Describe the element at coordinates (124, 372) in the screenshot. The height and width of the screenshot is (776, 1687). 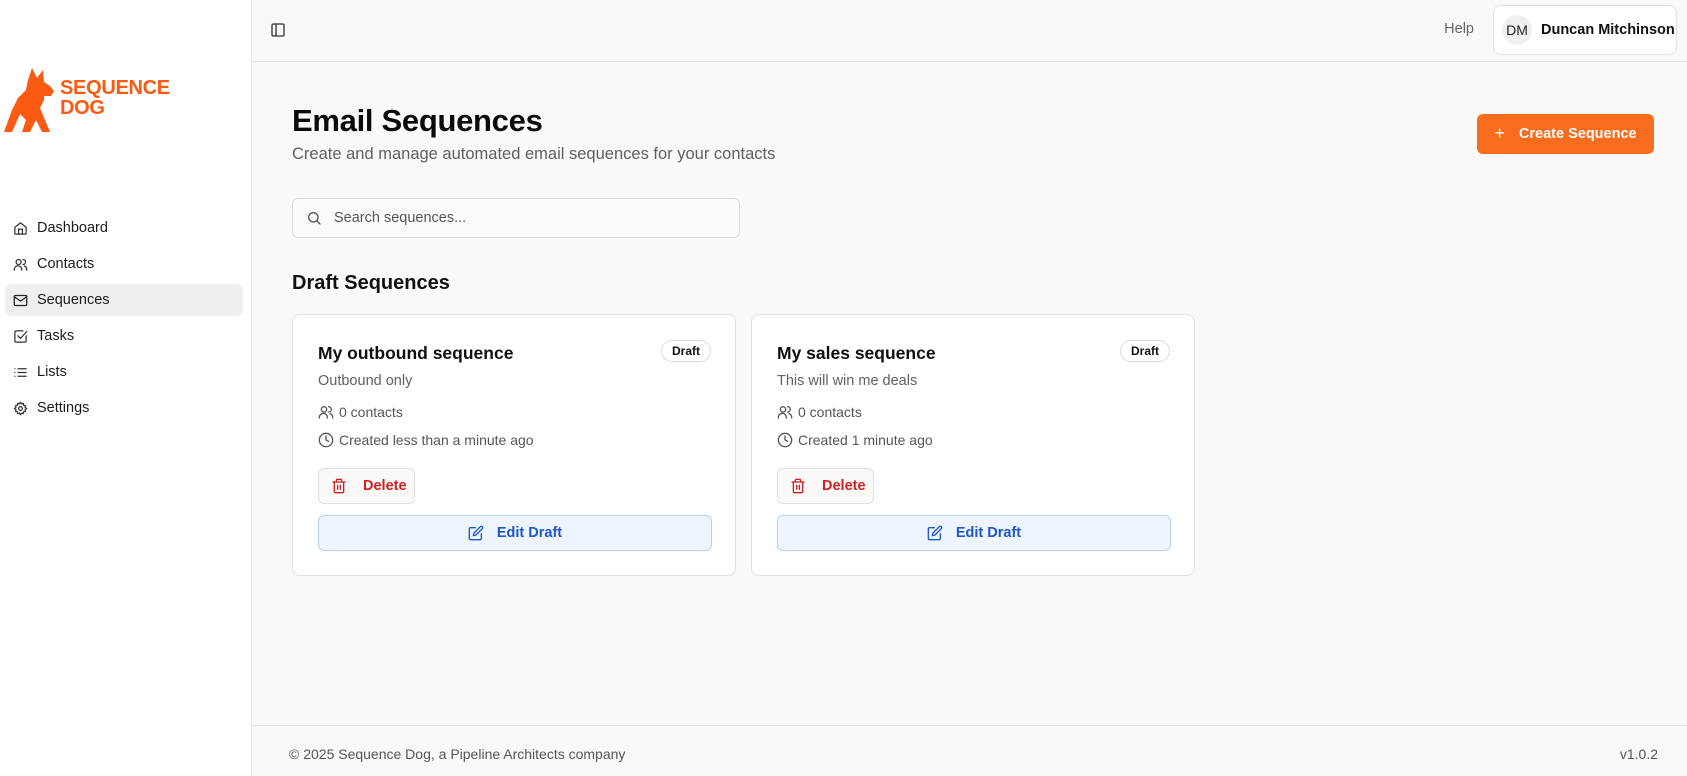
I see `sidebar-item-lists: Lists` at that location.